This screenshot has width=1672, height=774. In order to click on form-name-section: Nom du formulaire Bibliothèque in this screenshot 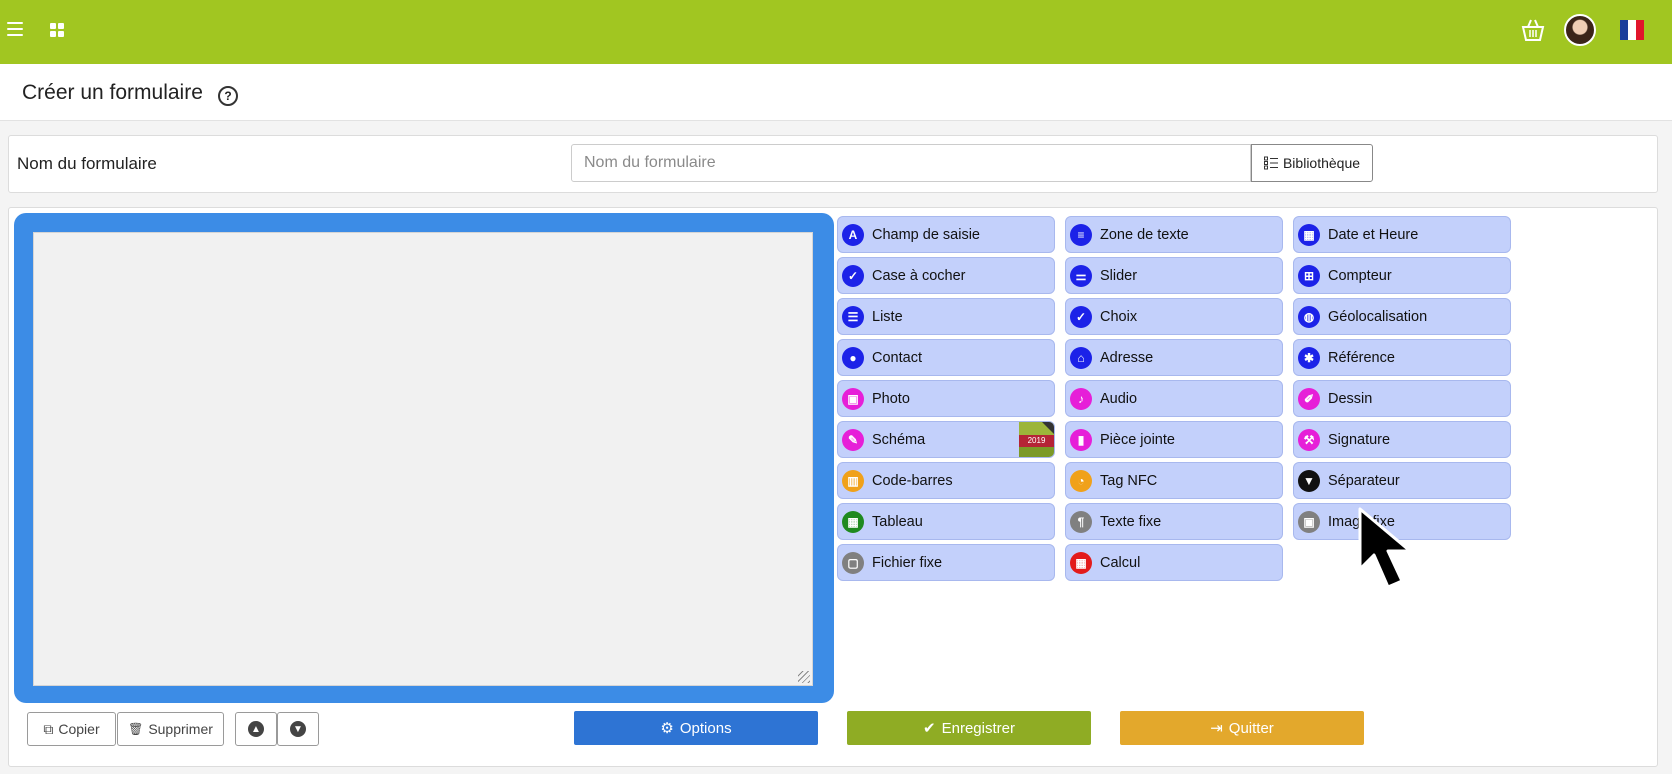, I will do `click(833, 164)`.